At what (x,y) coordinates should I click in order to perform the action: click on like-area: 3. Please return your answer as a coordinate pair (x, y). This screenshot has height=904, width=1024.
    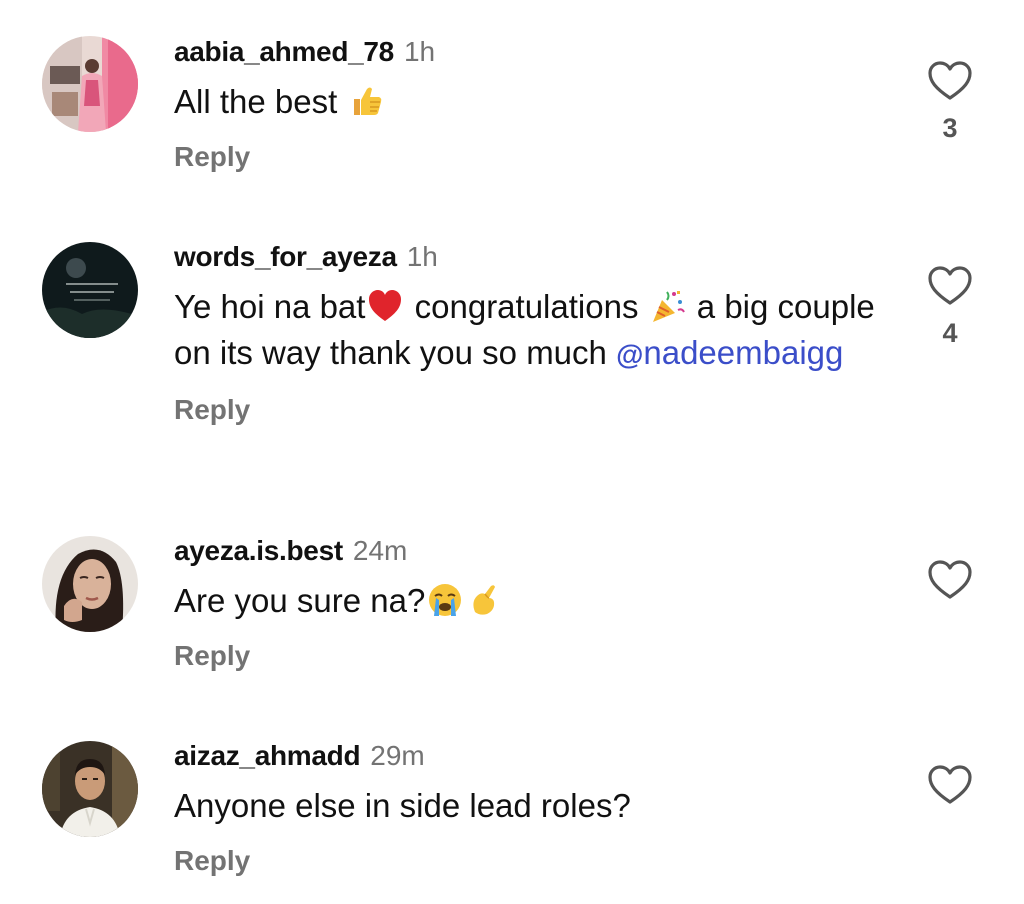
    Looking at the image, I should click on (950, 102).